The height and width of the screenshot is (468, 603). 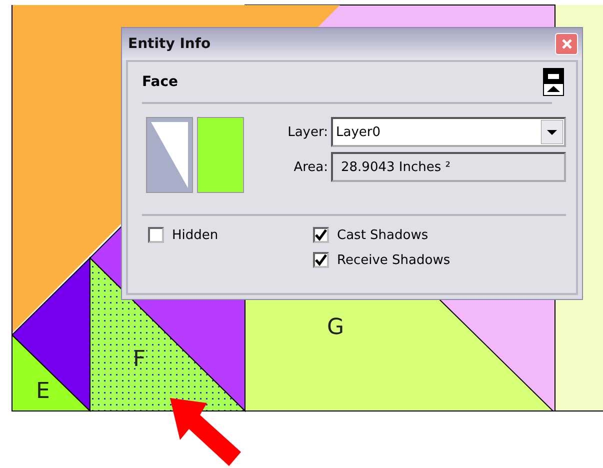 What do you see at coordinates (160, 82) in the screenshot?
I see `section-title: Face` at bounding box center [160, 82].